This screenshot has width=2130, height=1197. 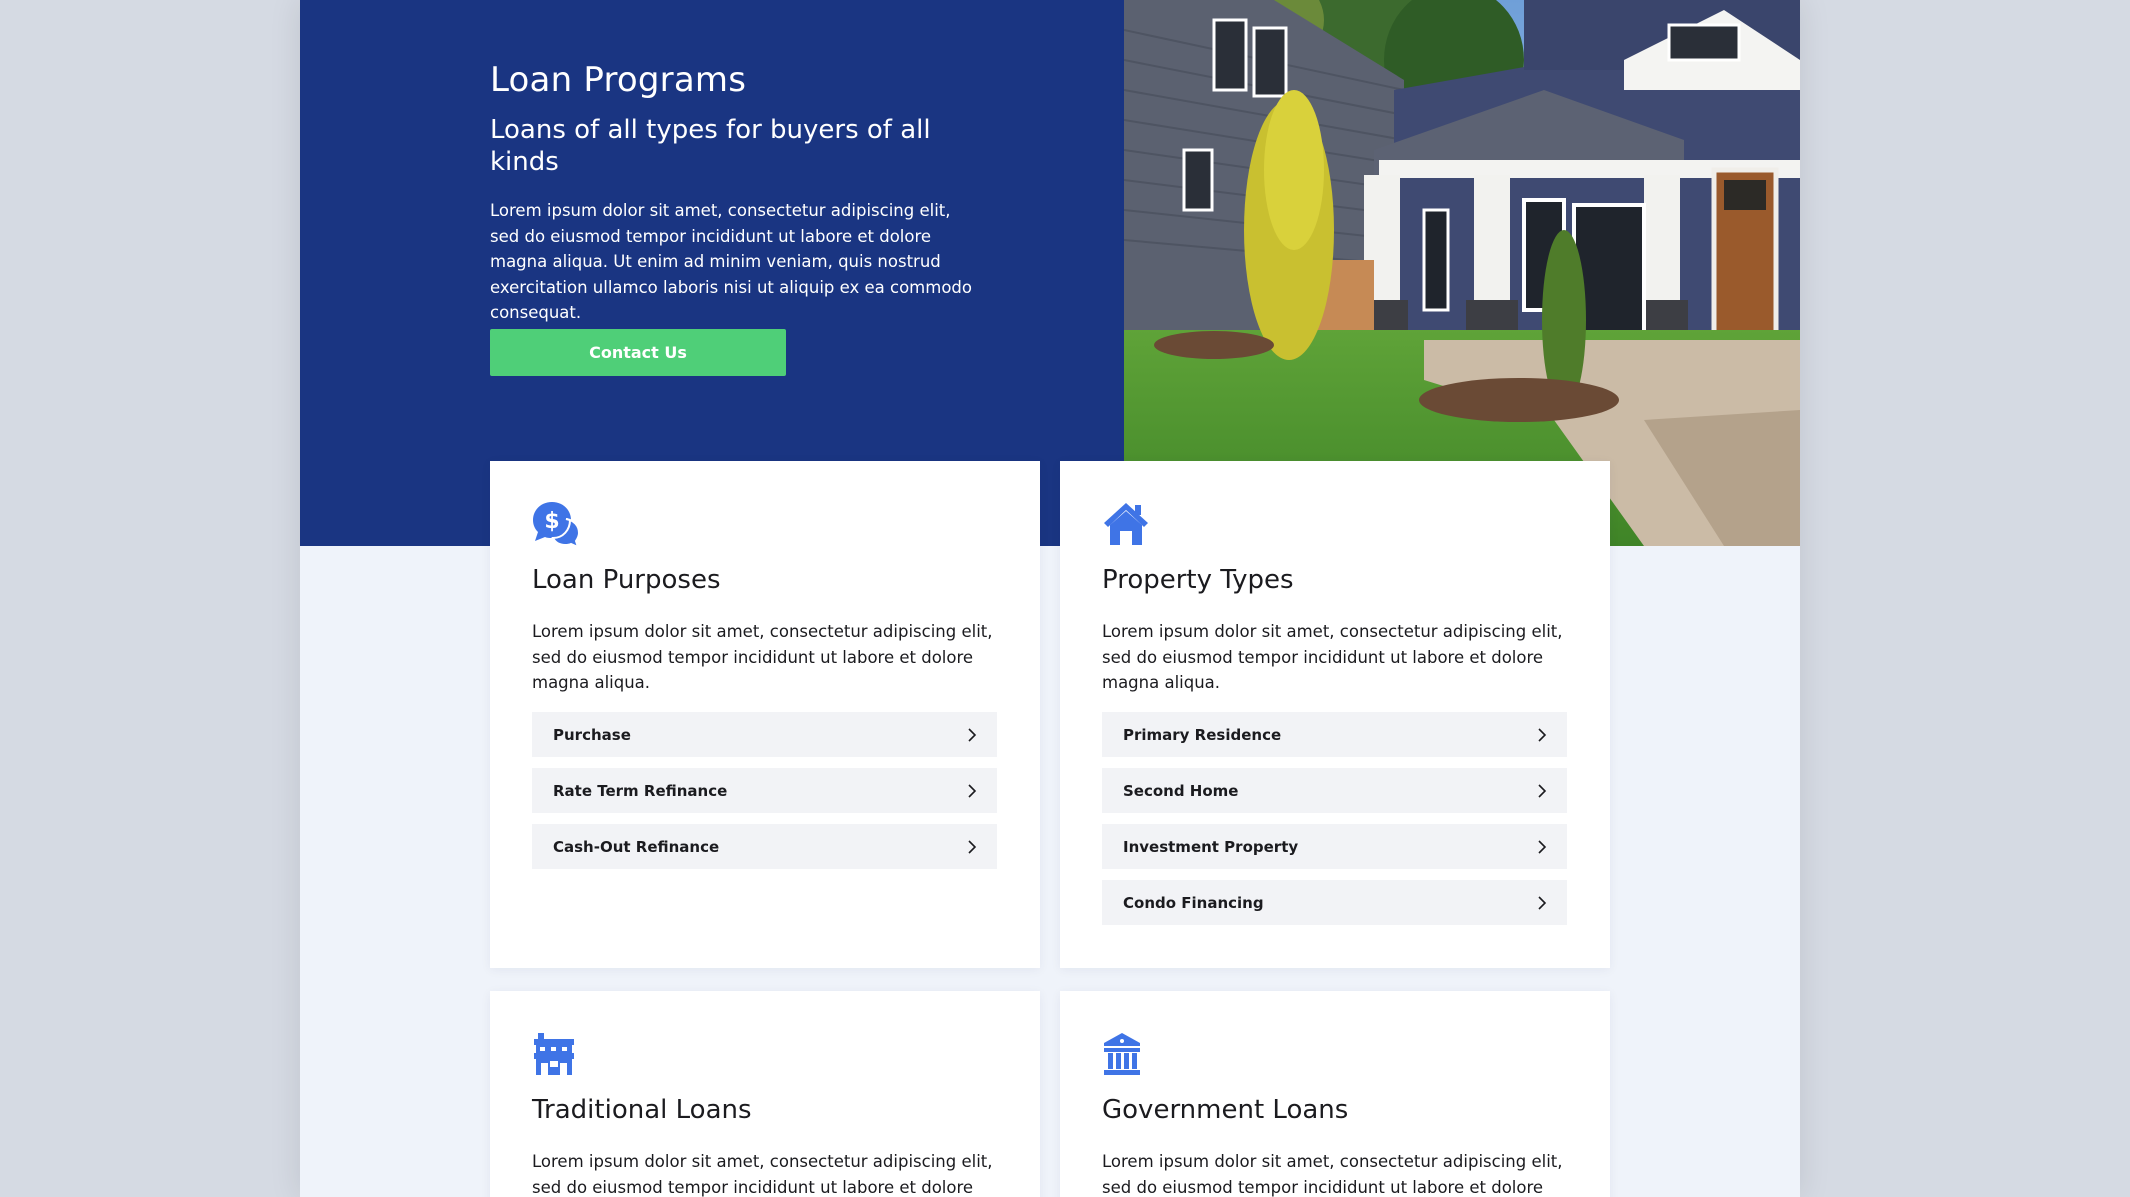 I want to click on link-rate-term-refinance: Rate Term Refinance, so click(x=764, y=790).